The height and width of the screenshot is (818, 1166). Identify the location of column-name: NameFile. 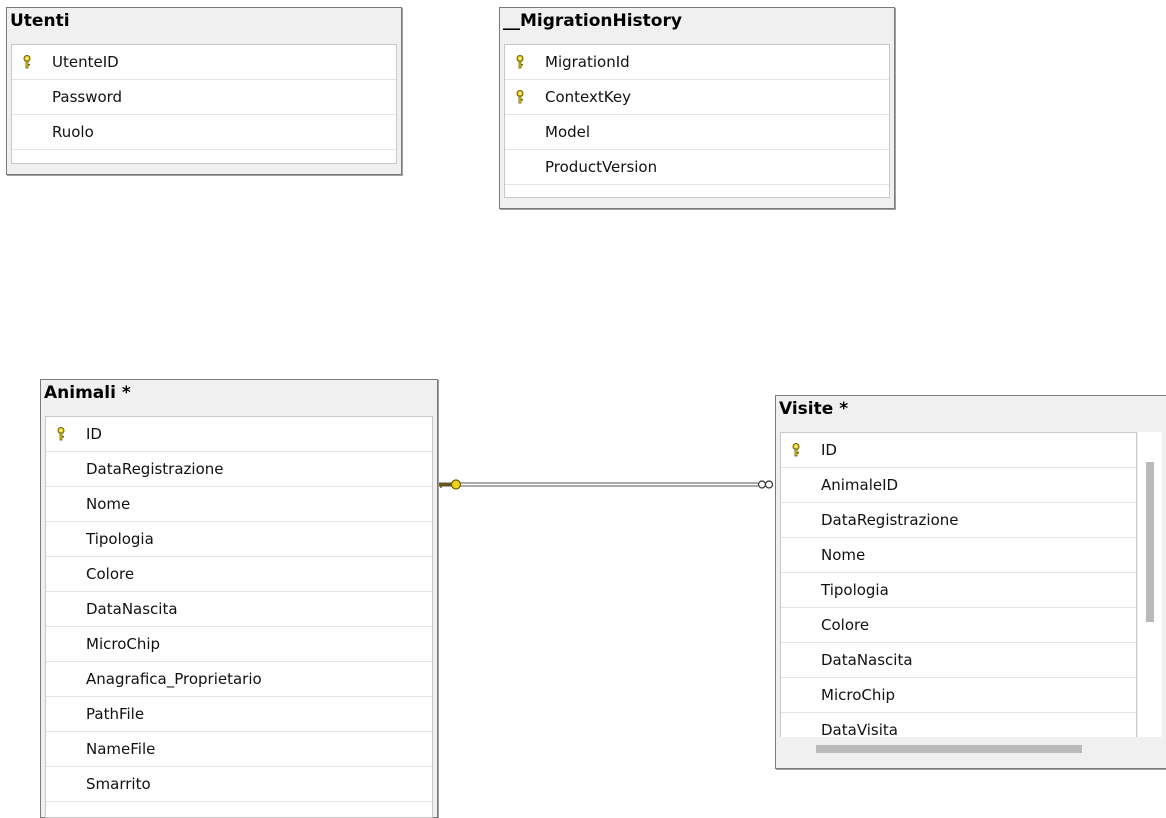
(121, 749).